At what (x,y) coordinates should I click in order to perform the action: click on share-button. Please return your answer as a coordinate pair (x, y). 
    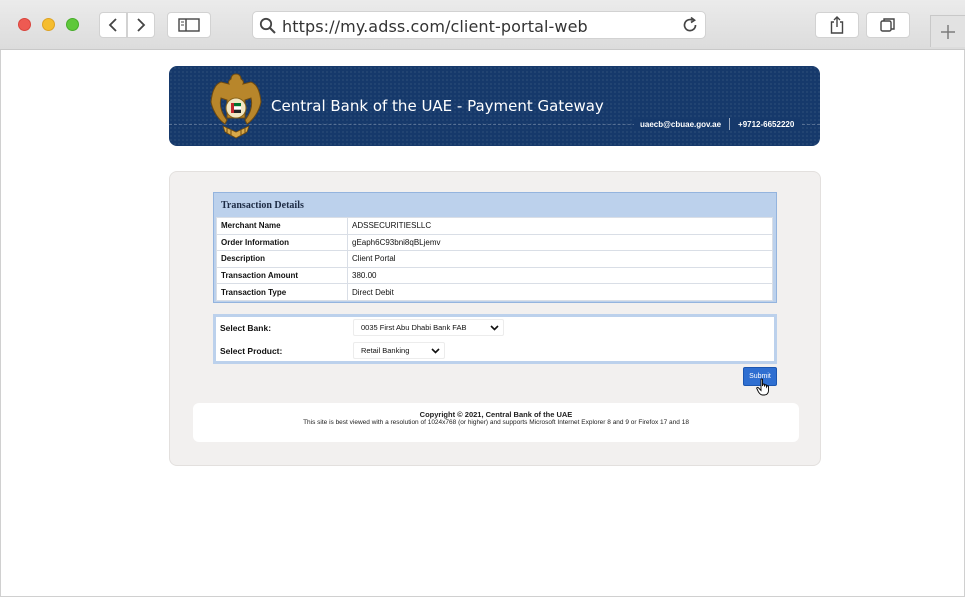
    Looking at the image, I should click on (837, 25).